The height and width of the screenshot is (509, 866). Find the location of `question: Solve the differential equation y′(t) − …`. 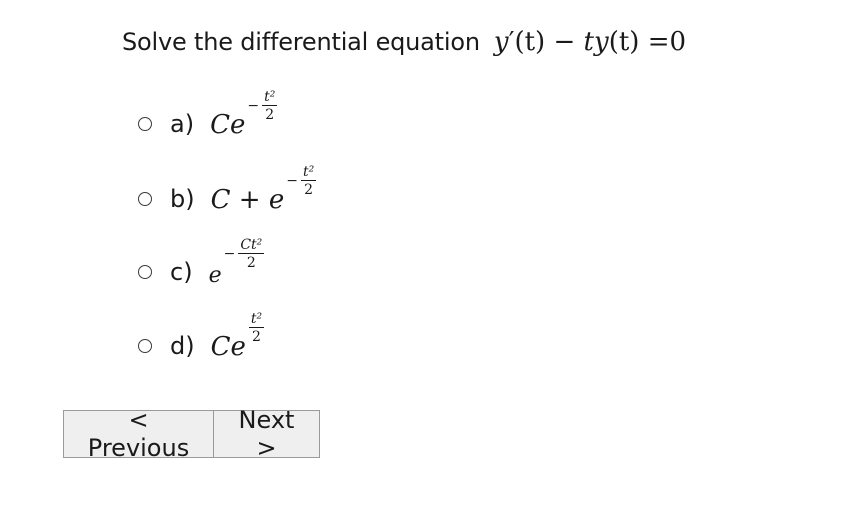

question: Solve the differential equation y′(t) − … is located at coordinates (404, 42).